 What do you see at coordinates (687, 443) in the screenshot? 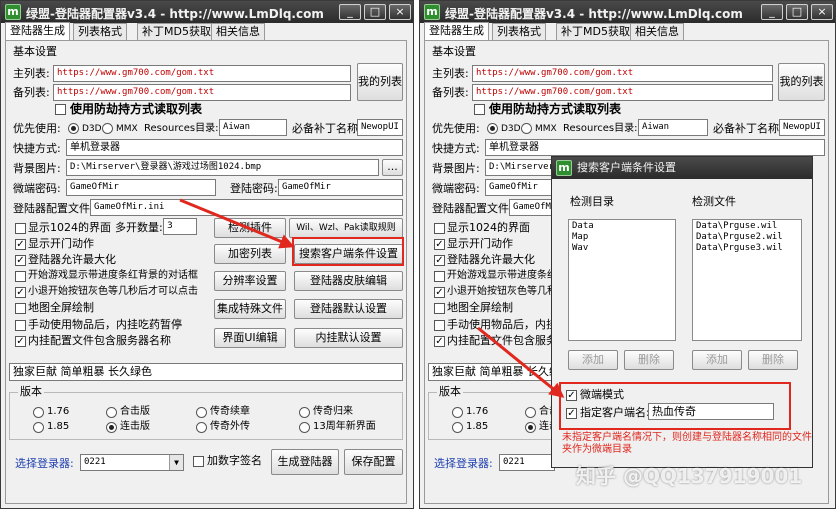
I see `annotation-note: 未指定客户端名情况下，则创建与登陆器名称相同的文件夹作为微端目录` at bounding box center [687, 443].